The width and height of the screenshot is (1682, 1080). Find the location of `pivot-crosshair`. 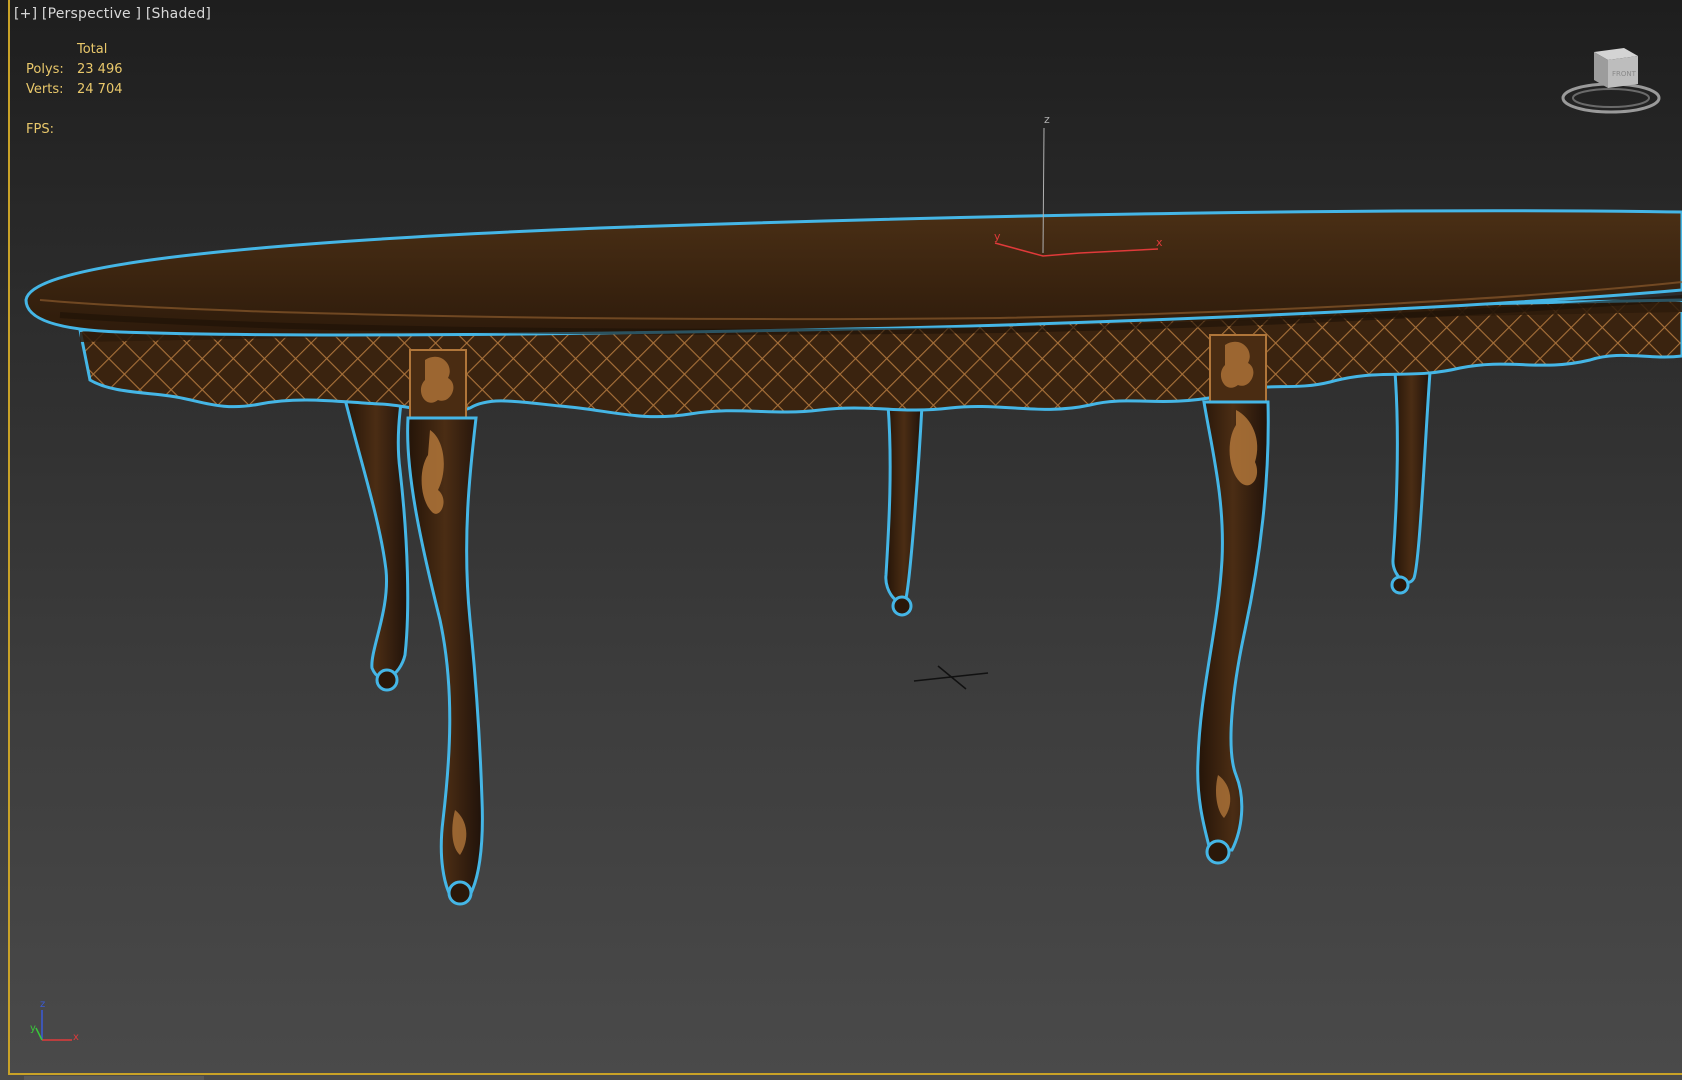

pivot-crosshair is located at coordinates (951, 677).